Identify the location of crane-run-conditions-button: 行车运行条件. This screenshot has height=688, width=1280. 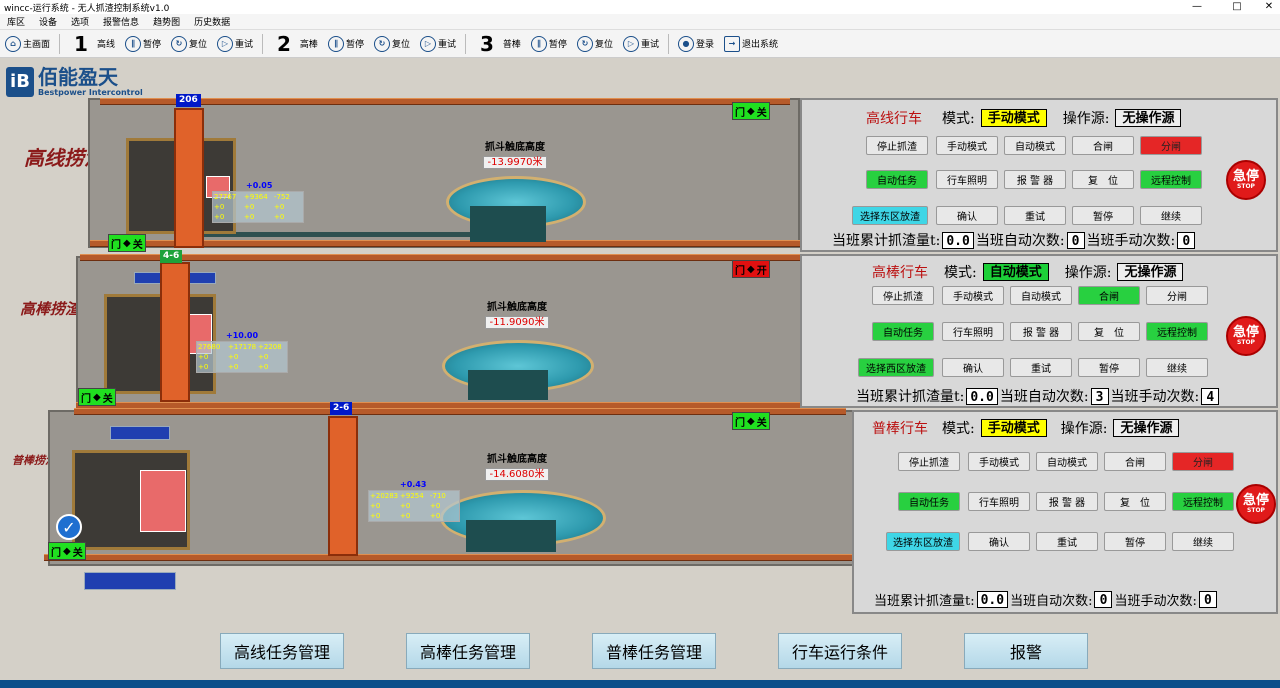
(840, 651).